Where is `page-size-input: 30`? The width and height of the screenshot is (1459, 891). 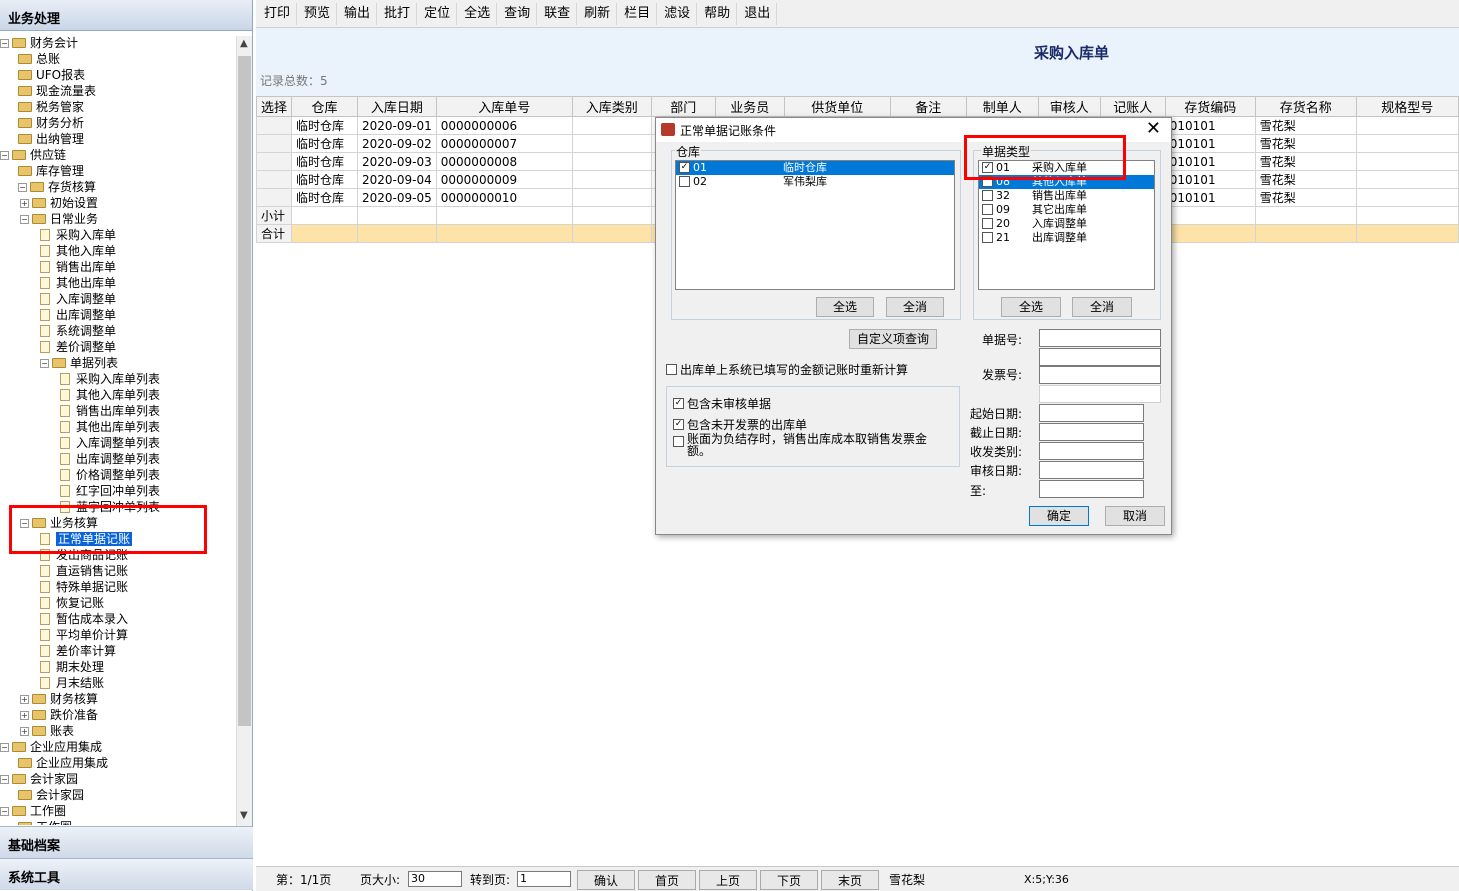
page-size-input: 30 is located at coordinates (435, 879).